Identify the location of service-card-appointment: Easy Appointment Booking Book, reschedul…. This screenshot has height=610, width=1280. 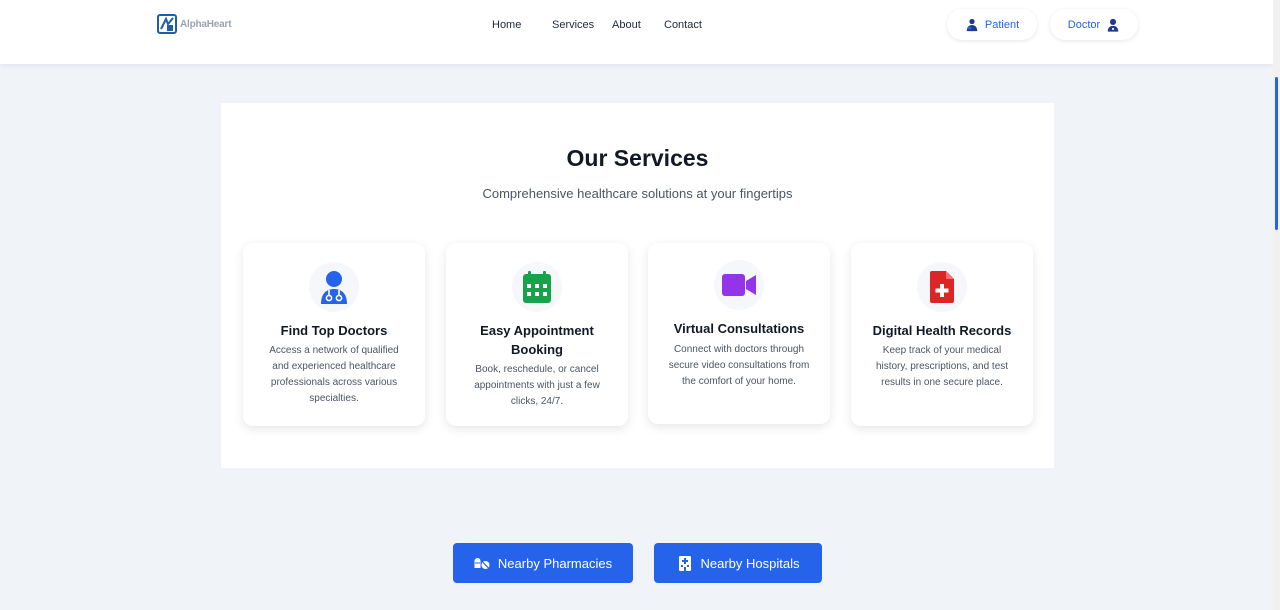
(537, 334).